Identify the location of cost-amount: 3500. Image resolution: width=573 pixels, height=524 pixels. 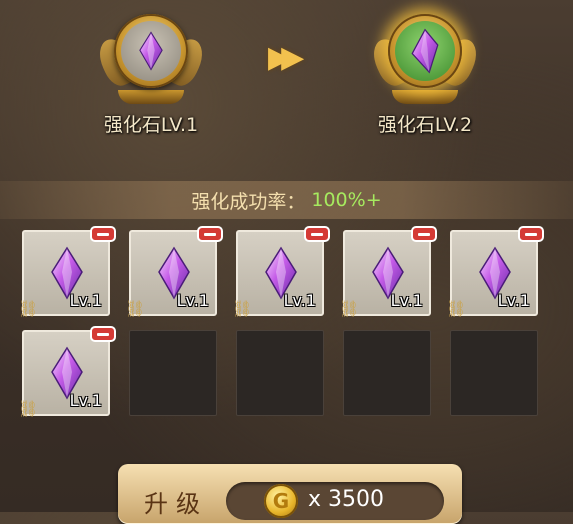
(356, 499).